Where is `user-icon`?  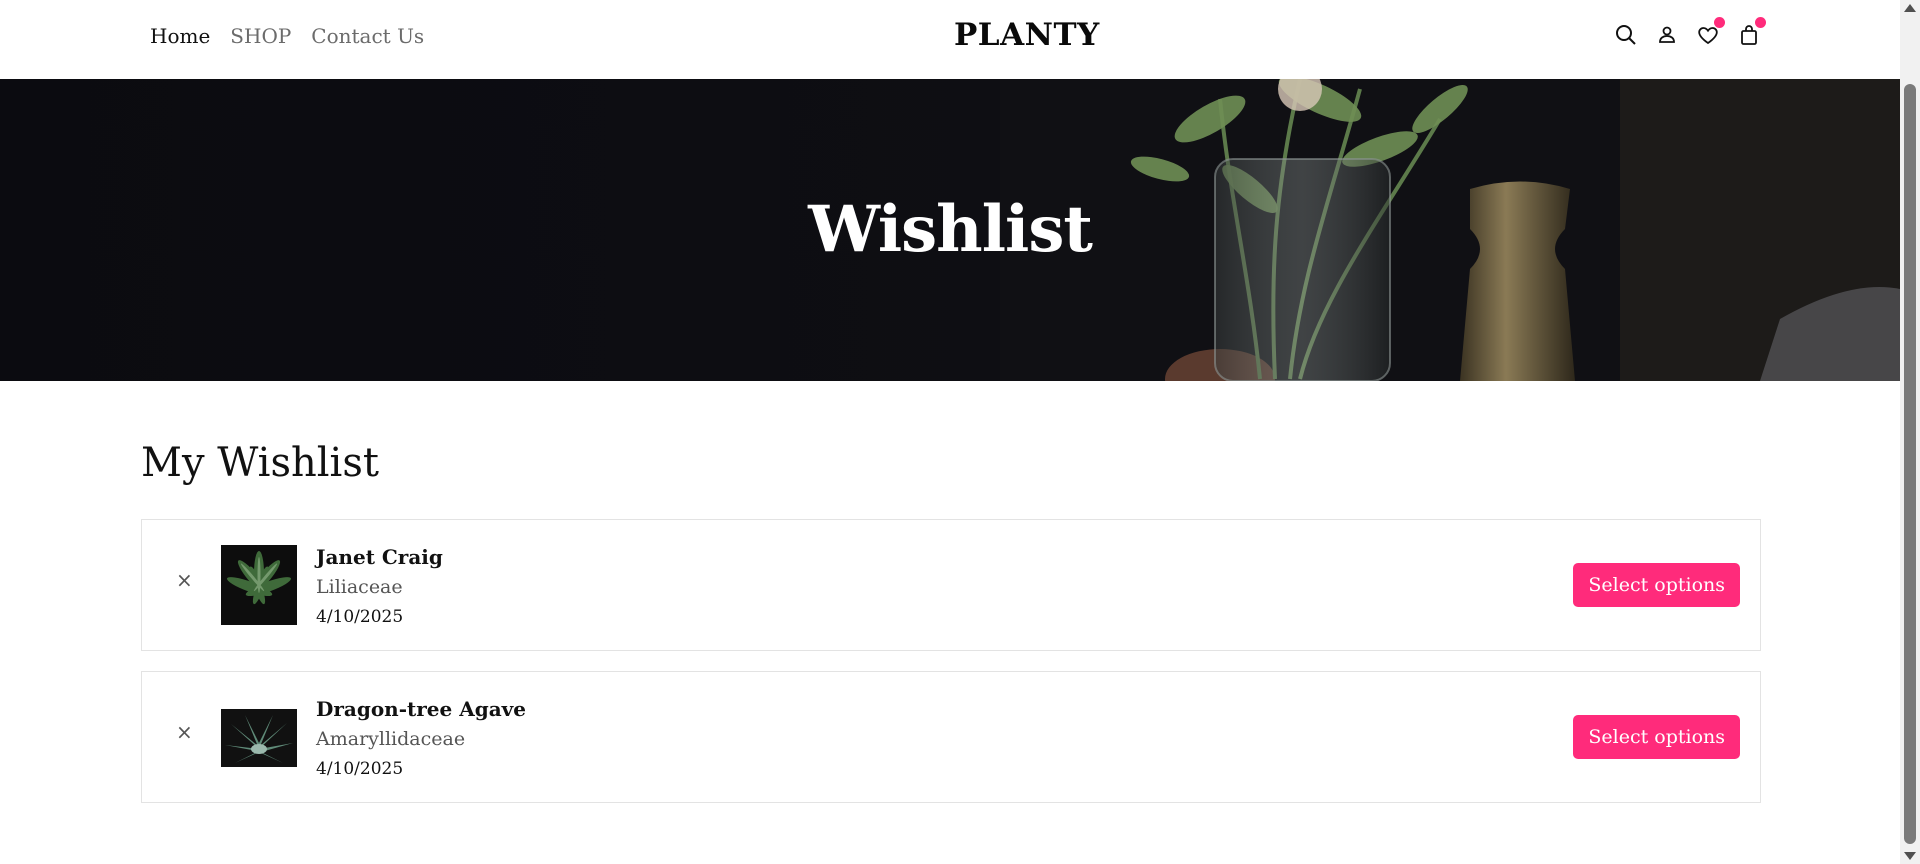 user-icon is located at coordinates (1667, 35).